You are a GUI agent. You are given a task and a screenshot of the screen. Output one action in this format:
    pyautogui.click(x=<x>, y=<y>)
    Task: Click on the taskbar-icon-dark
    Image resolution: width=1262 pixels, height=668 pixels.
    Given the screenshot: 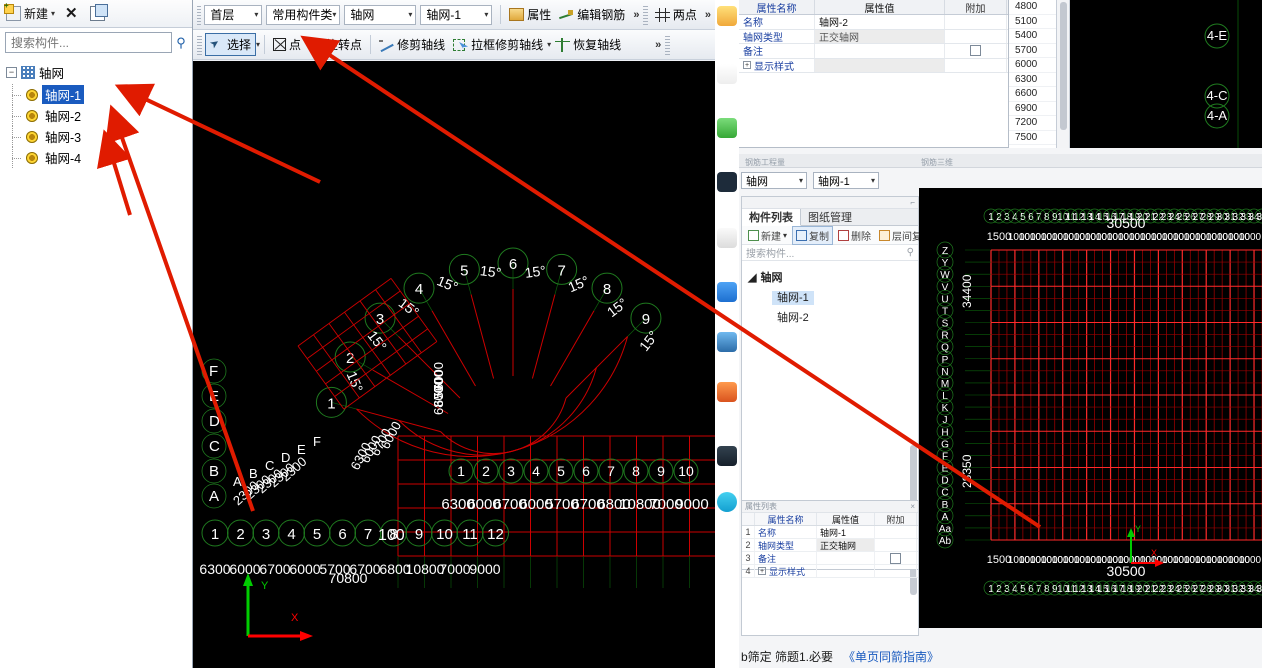 What is the action you would take?
    pyautogui.click(x=727, y=182)
    